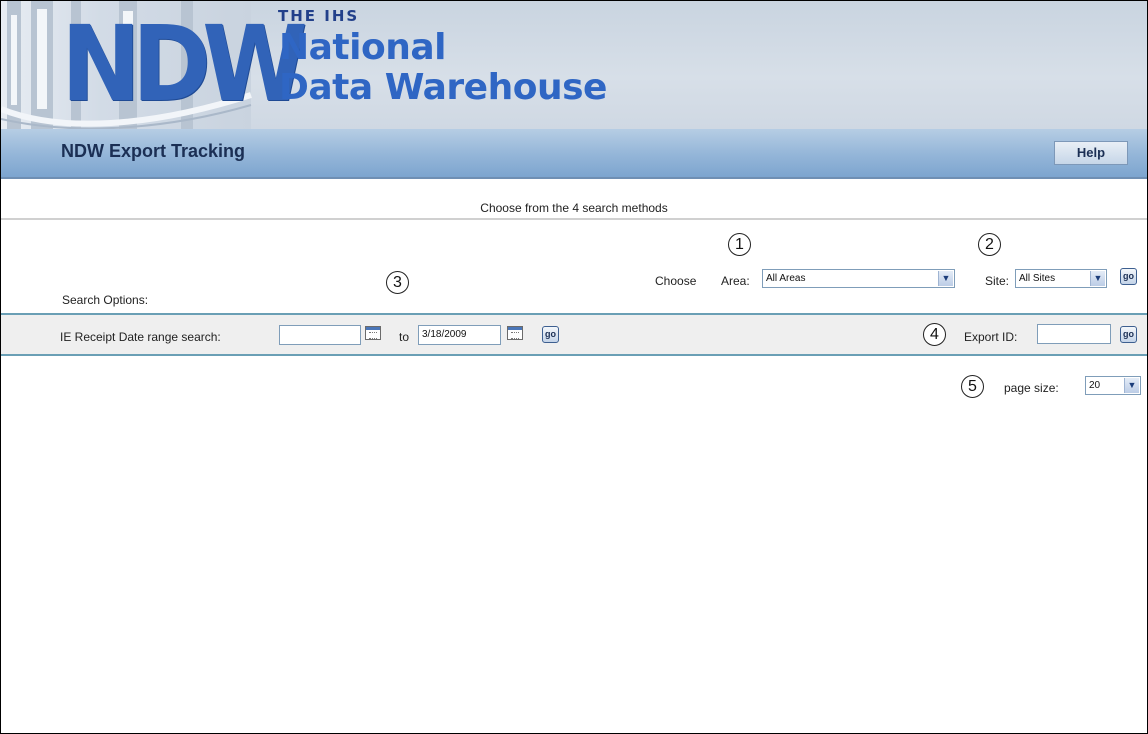 This screenshot has height=734, width=1148. I want to click on logo-line-national: National, so click(362, 47).